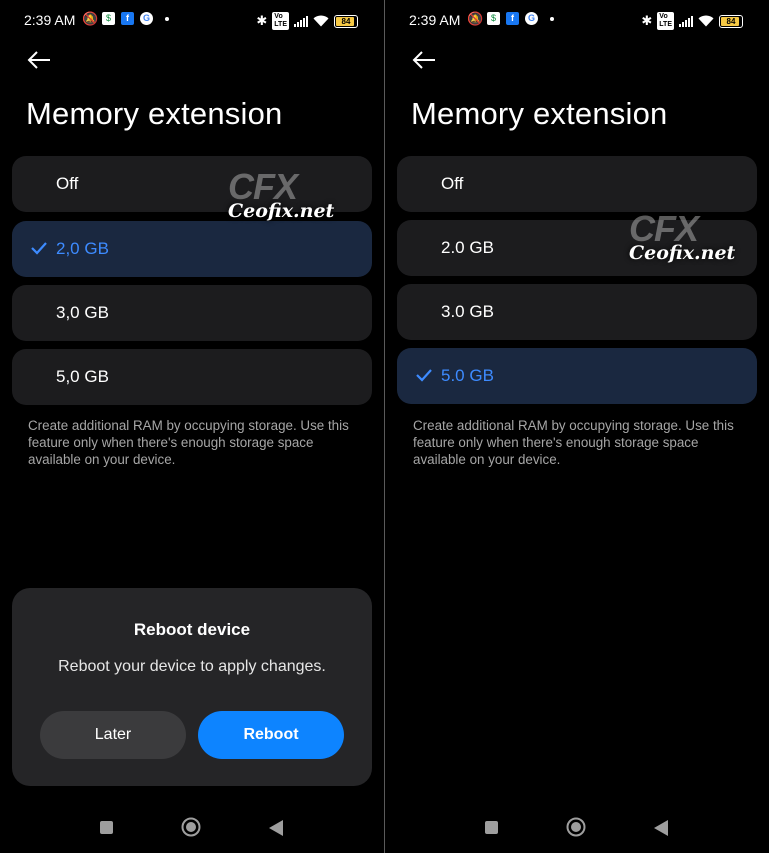 This screenshot has width=769, height=853. I want to click on dialog-title: Reboot device, so click(192, 629).